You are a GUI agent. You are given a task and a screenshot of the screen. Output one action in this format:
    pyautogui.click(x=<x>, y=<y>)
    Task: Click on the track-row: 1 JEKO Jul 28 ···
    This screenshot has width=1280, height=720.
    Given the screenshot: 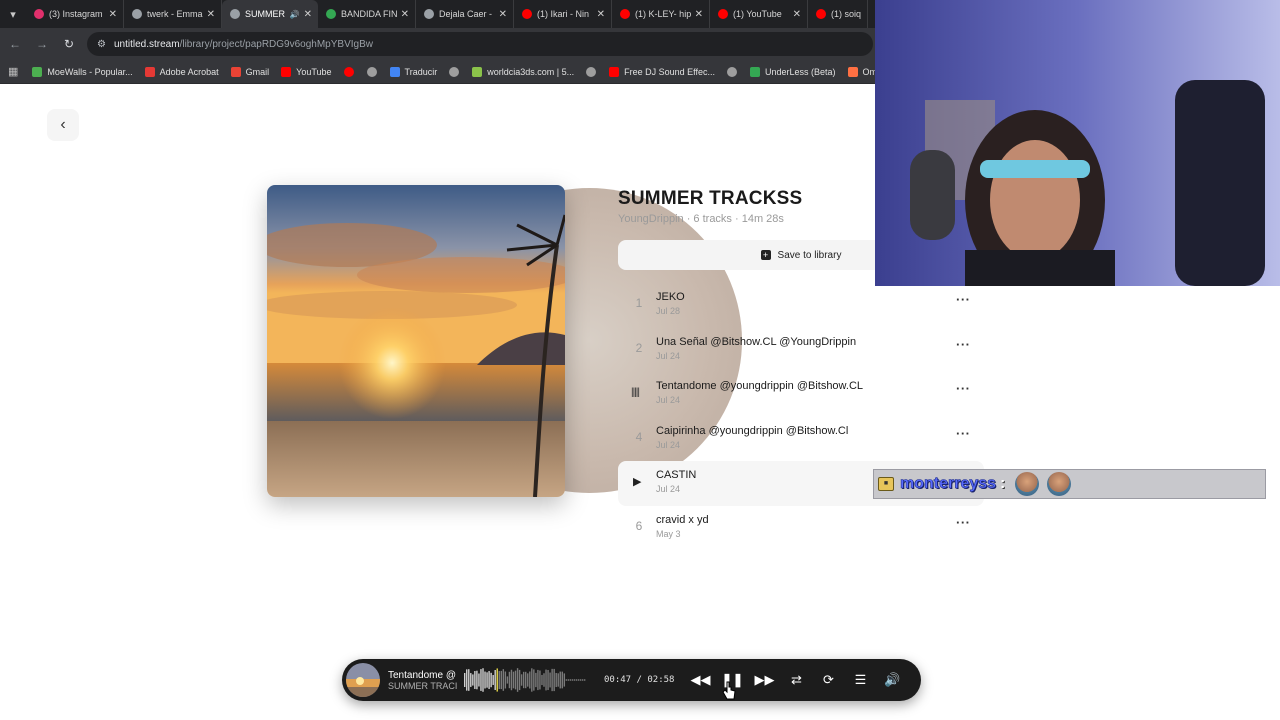 What is the action you would take?
    pyautogui.click(x=801, y=305)
    